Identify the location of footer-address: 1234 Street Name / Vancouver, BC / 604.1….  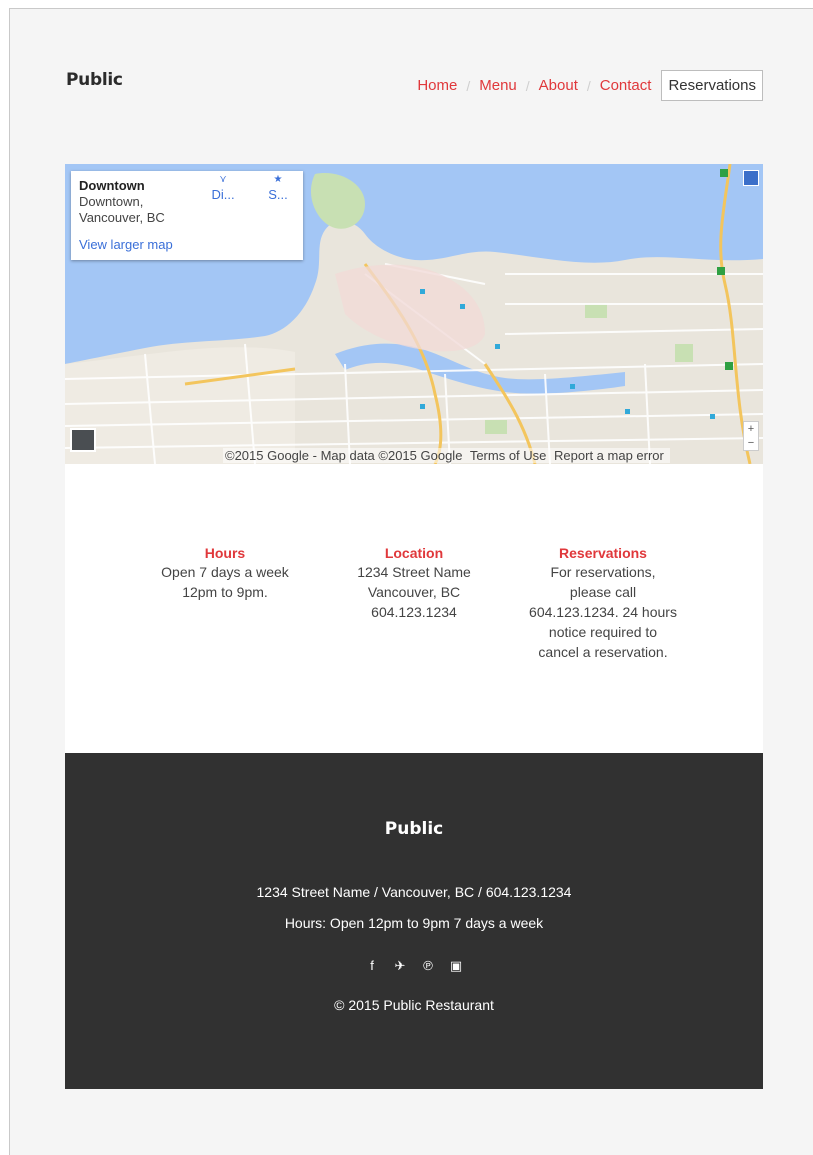
(414, 892).